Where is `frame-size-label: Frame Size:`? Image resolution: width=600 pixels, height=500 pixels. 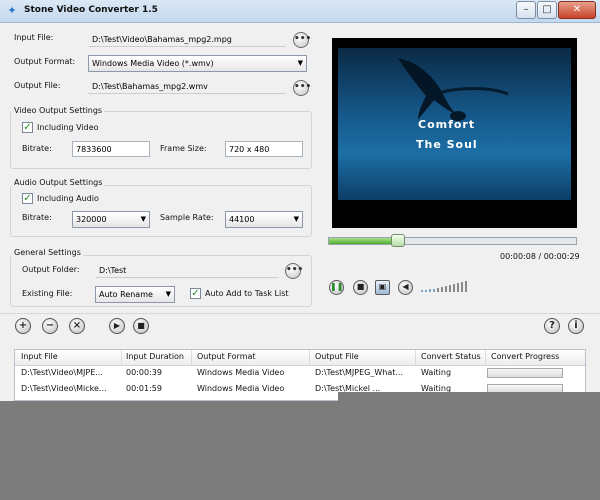
frame-size-label: Frame Size: is located at coordinates (183, 148).